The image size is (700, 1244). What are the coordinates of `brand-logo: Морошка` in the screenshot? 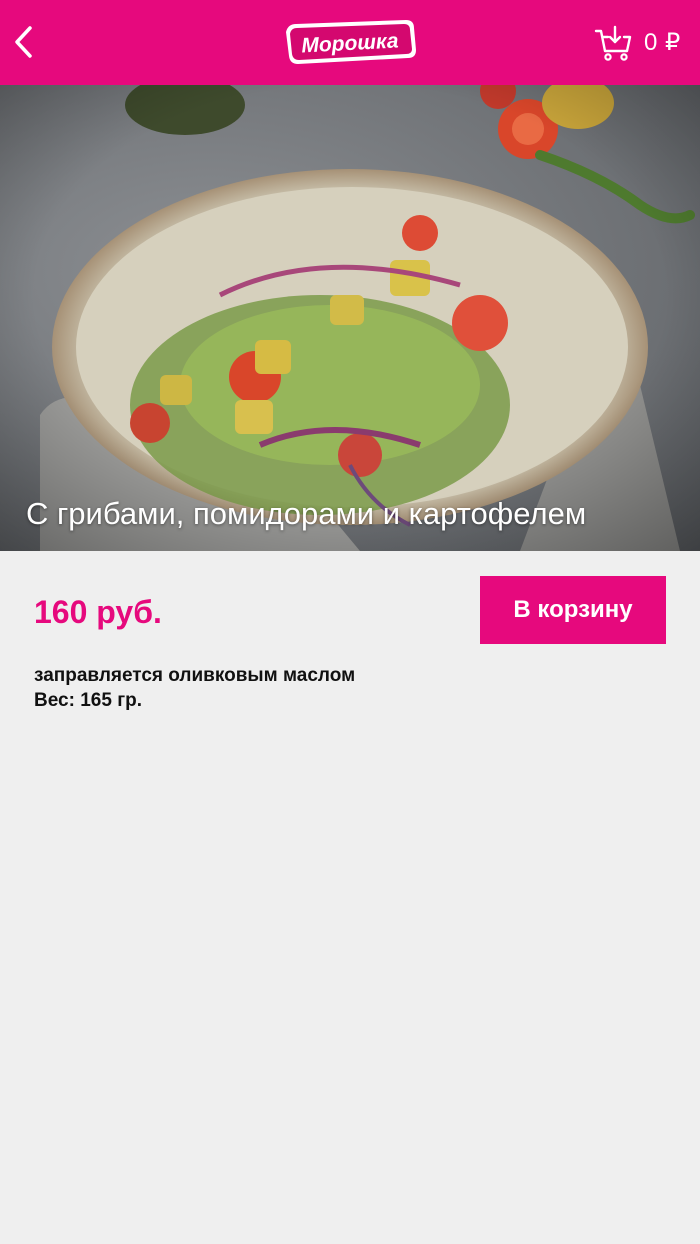 It's located at (350, 42).